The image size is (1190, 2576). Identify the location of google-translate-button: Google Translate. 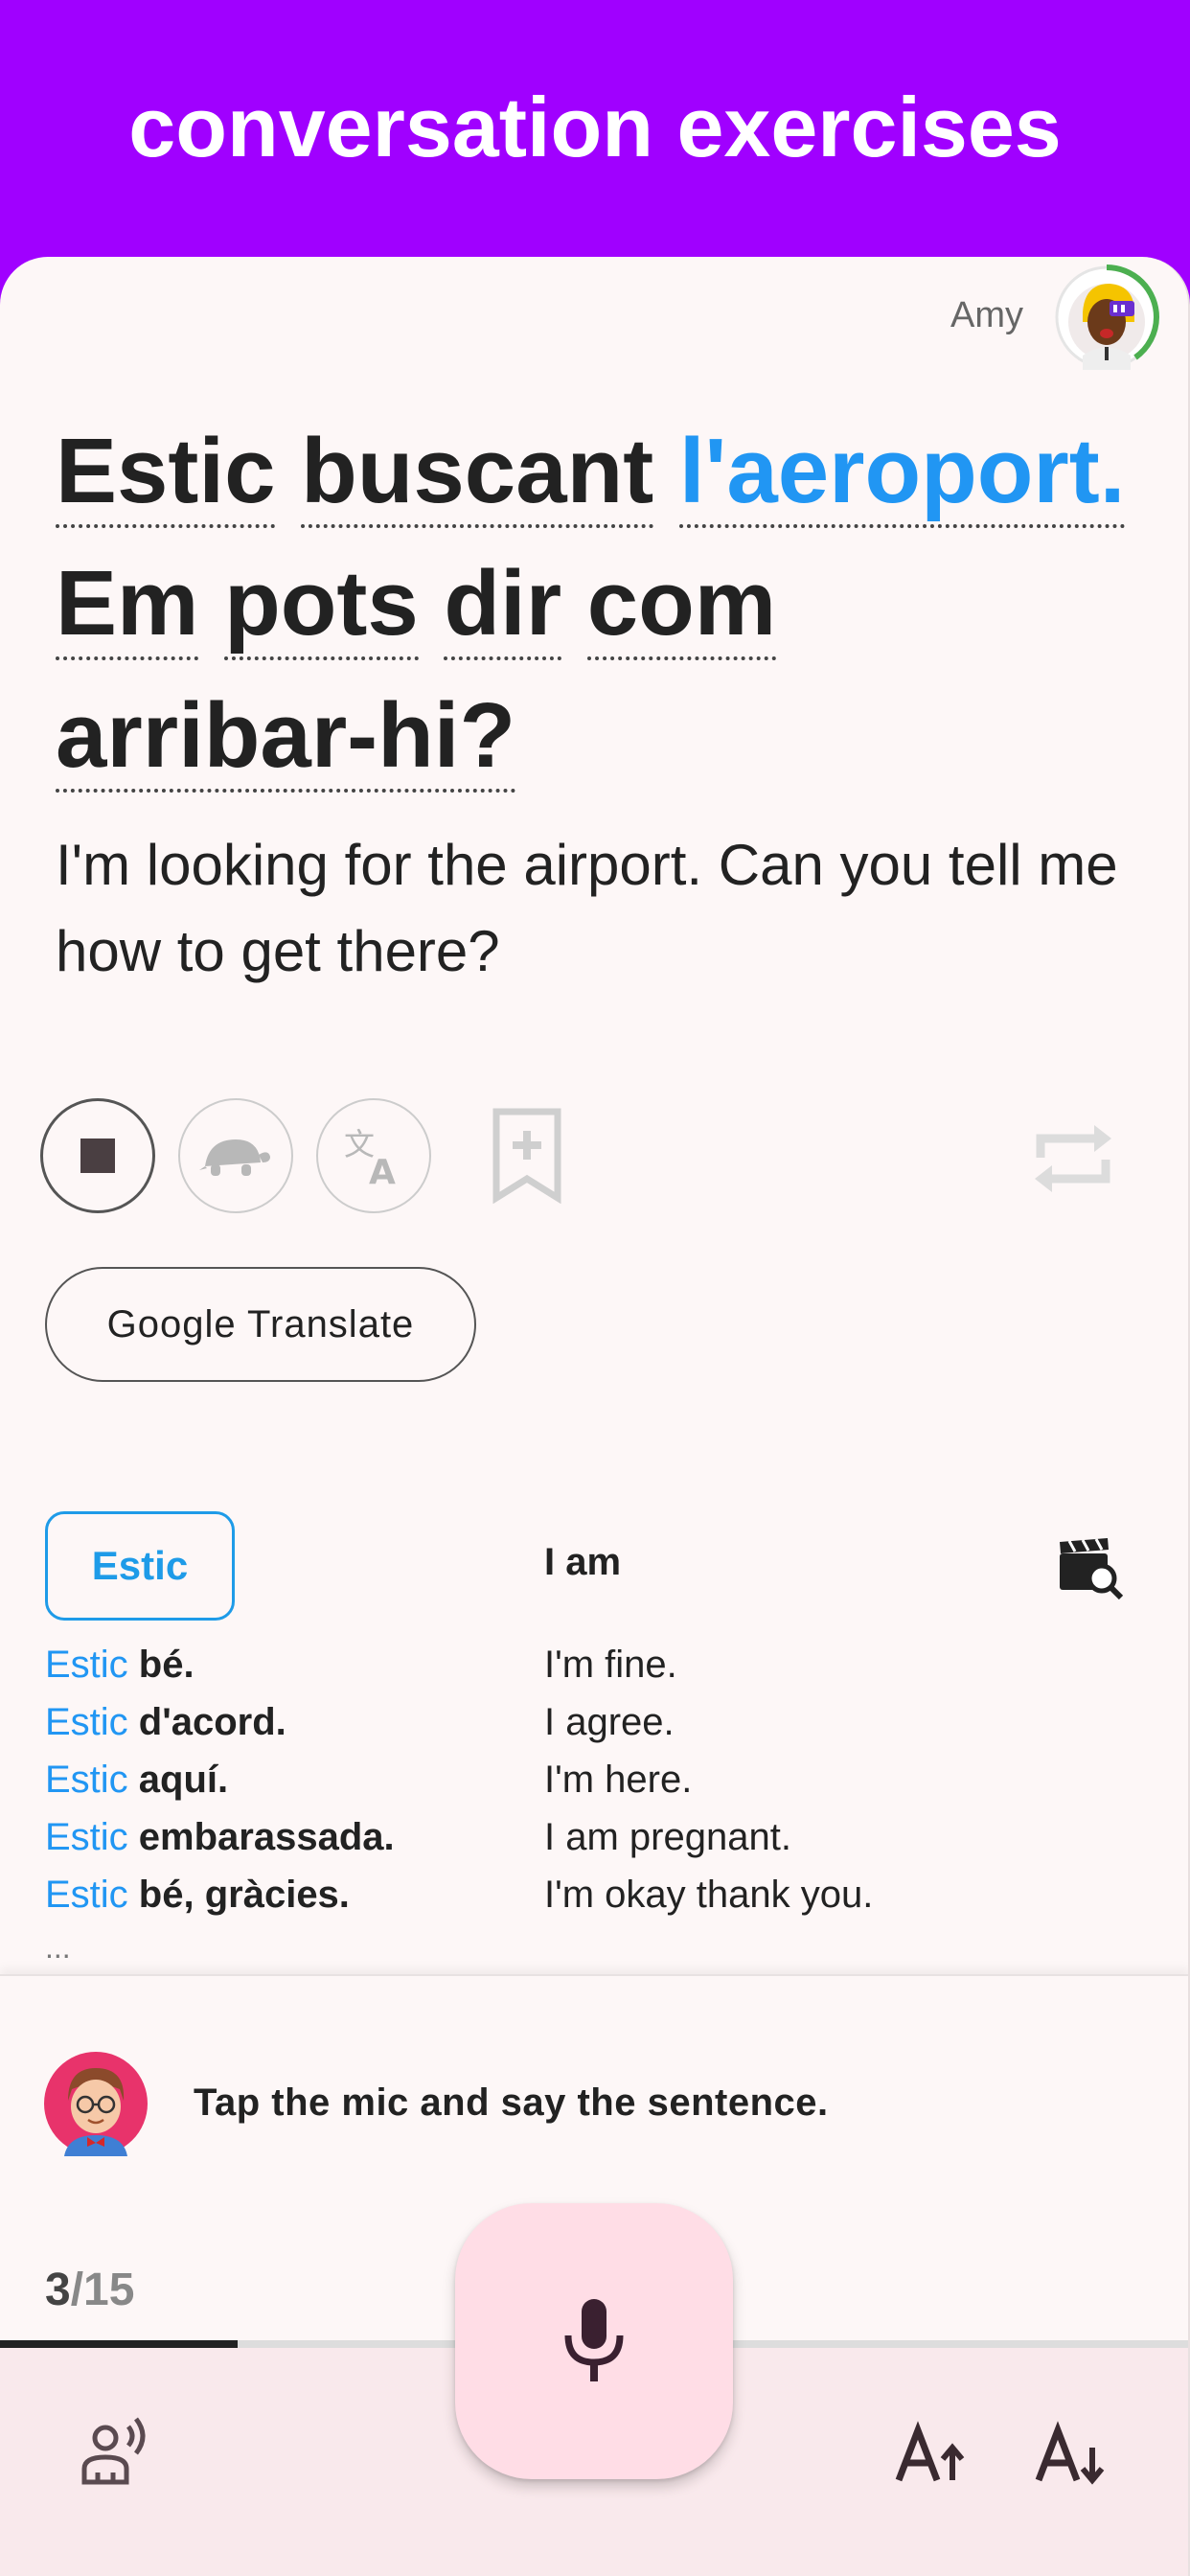
(261, 1324).